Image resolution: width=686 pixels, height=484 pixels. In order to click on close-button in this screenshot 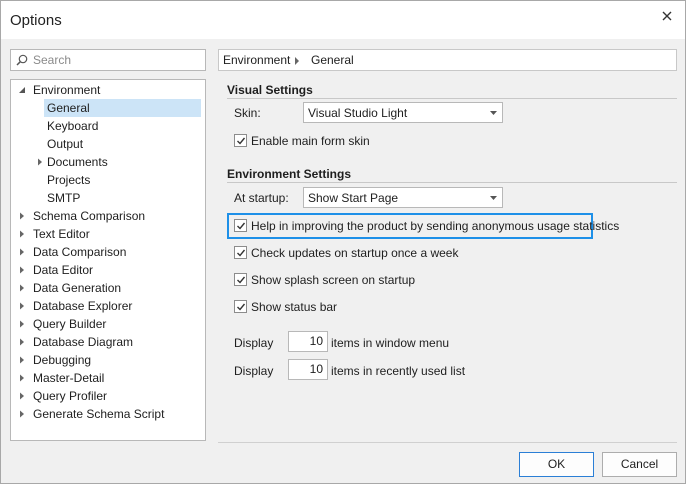, I will do `click(667, 16)`.